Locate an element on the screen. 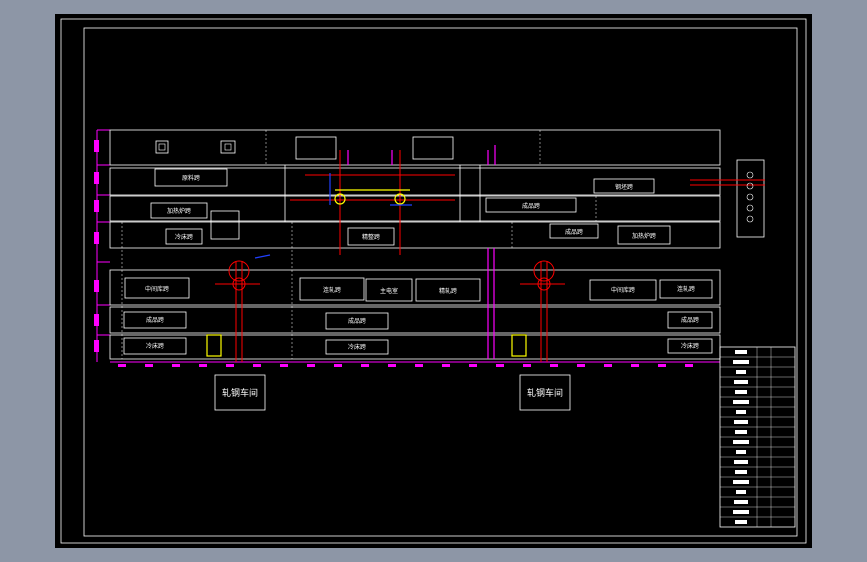 The image size is (867, 562). label-row3-b: 成品跨 is located at coordinates (531, 206).